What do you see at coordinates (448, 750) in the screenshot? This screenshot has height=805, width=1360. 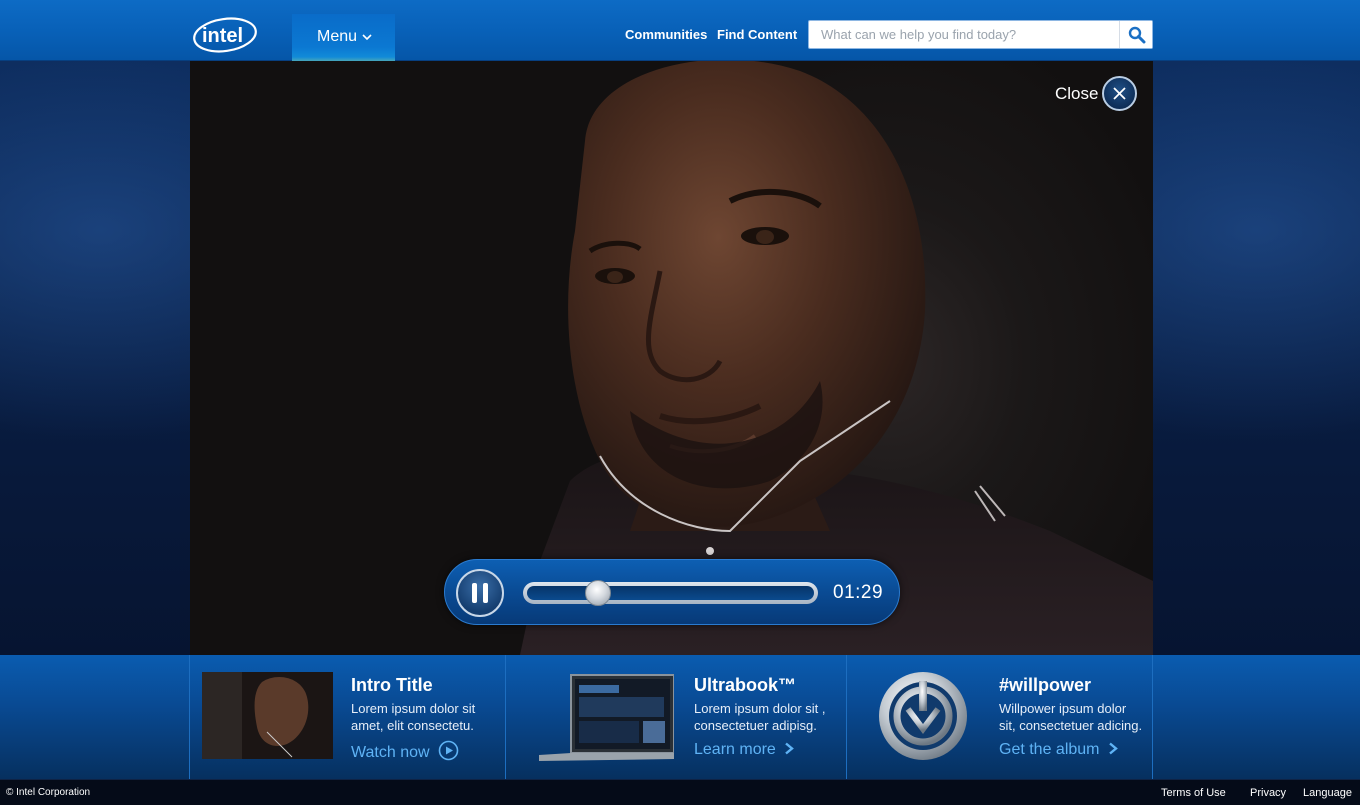 I see `play-circle-icon` at bounding box center [448, 750].